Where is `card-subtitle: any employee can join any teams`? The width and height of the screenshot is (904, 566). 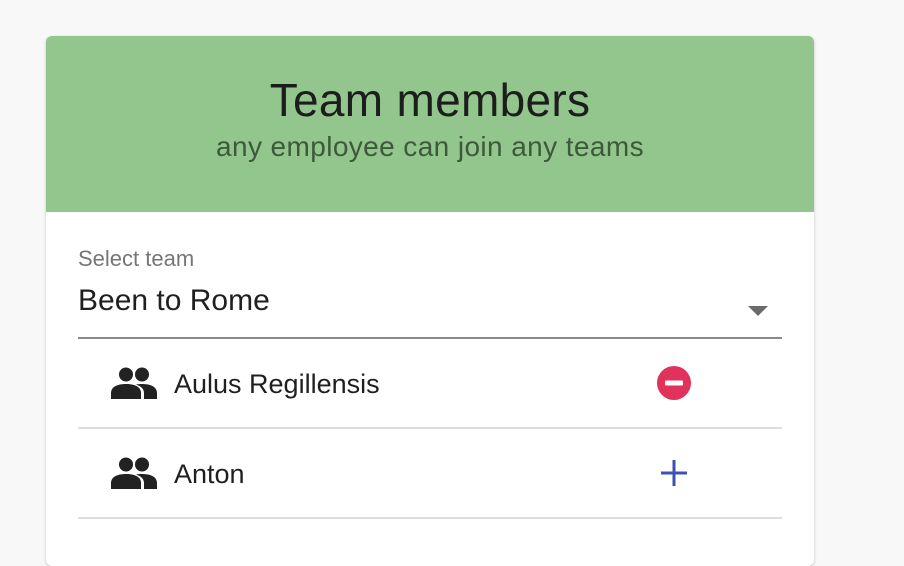
card-subtitle: any employee can join any teams is located at coordinates (430, 146).